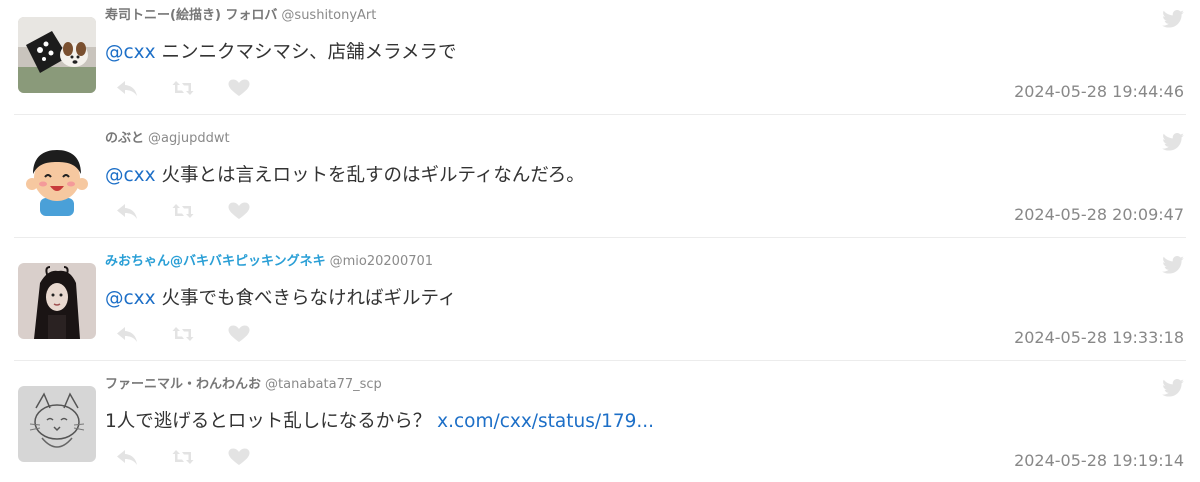 Image resolution: width=1200 pixels, height=482 pixels. Describe the element at coordinates (1099, 214) in the screenshot. I see `tweet-timestamp: 2024-05-28 20:09:47` at that location.